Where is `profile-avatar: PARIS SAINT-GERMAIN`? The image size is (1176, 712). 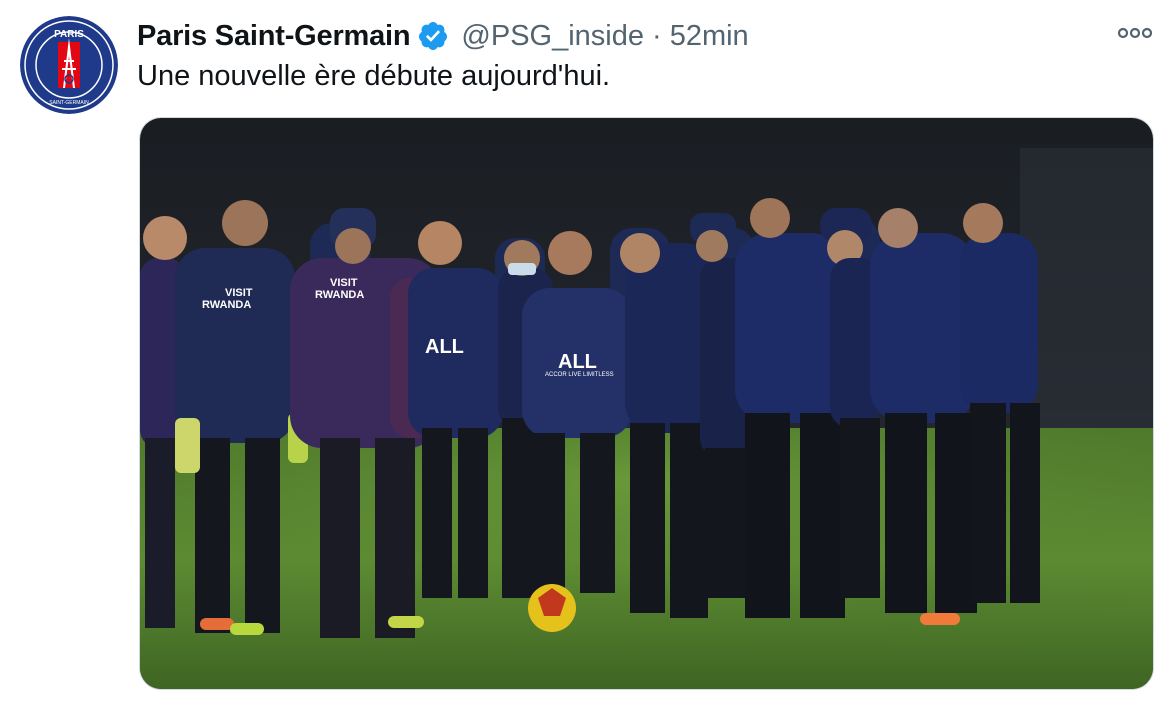 profile-avatar: PARIS SAINT-GERMAIN is located at coordinates (69, 65).